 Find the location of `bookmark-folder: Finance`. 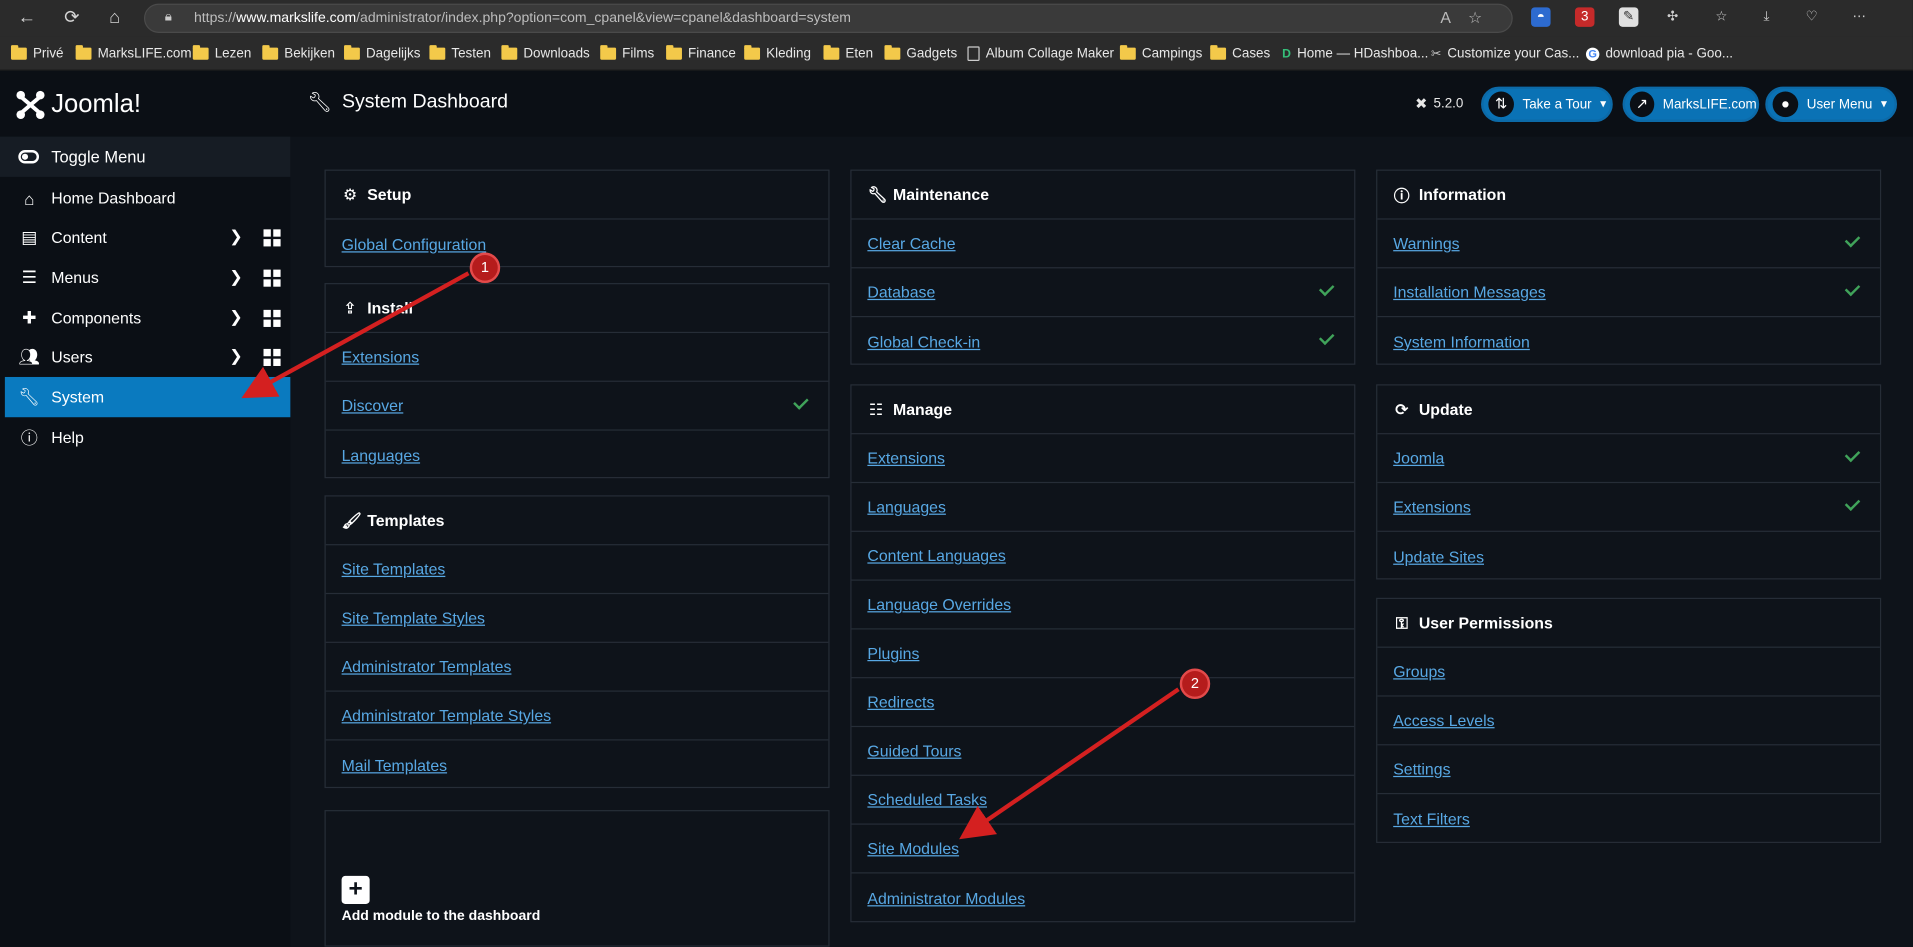

bookmark-folder: Finance is located at coordinates (701, 54).